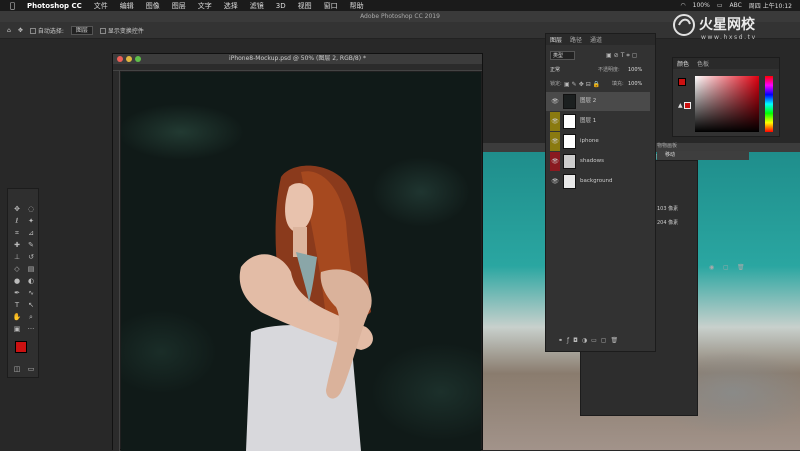 This screenshot has width=800, height=451. Describe the element at coordinates (17, 317) in the screenshot. I see `hand-tool-icon: ✋` at that location.